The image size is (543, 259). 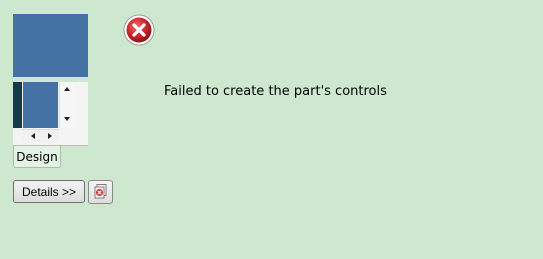 What do you see at coordinates (17, 105) in the screenshot?
I see `editor-gutter` at bounding box center [17, 105].